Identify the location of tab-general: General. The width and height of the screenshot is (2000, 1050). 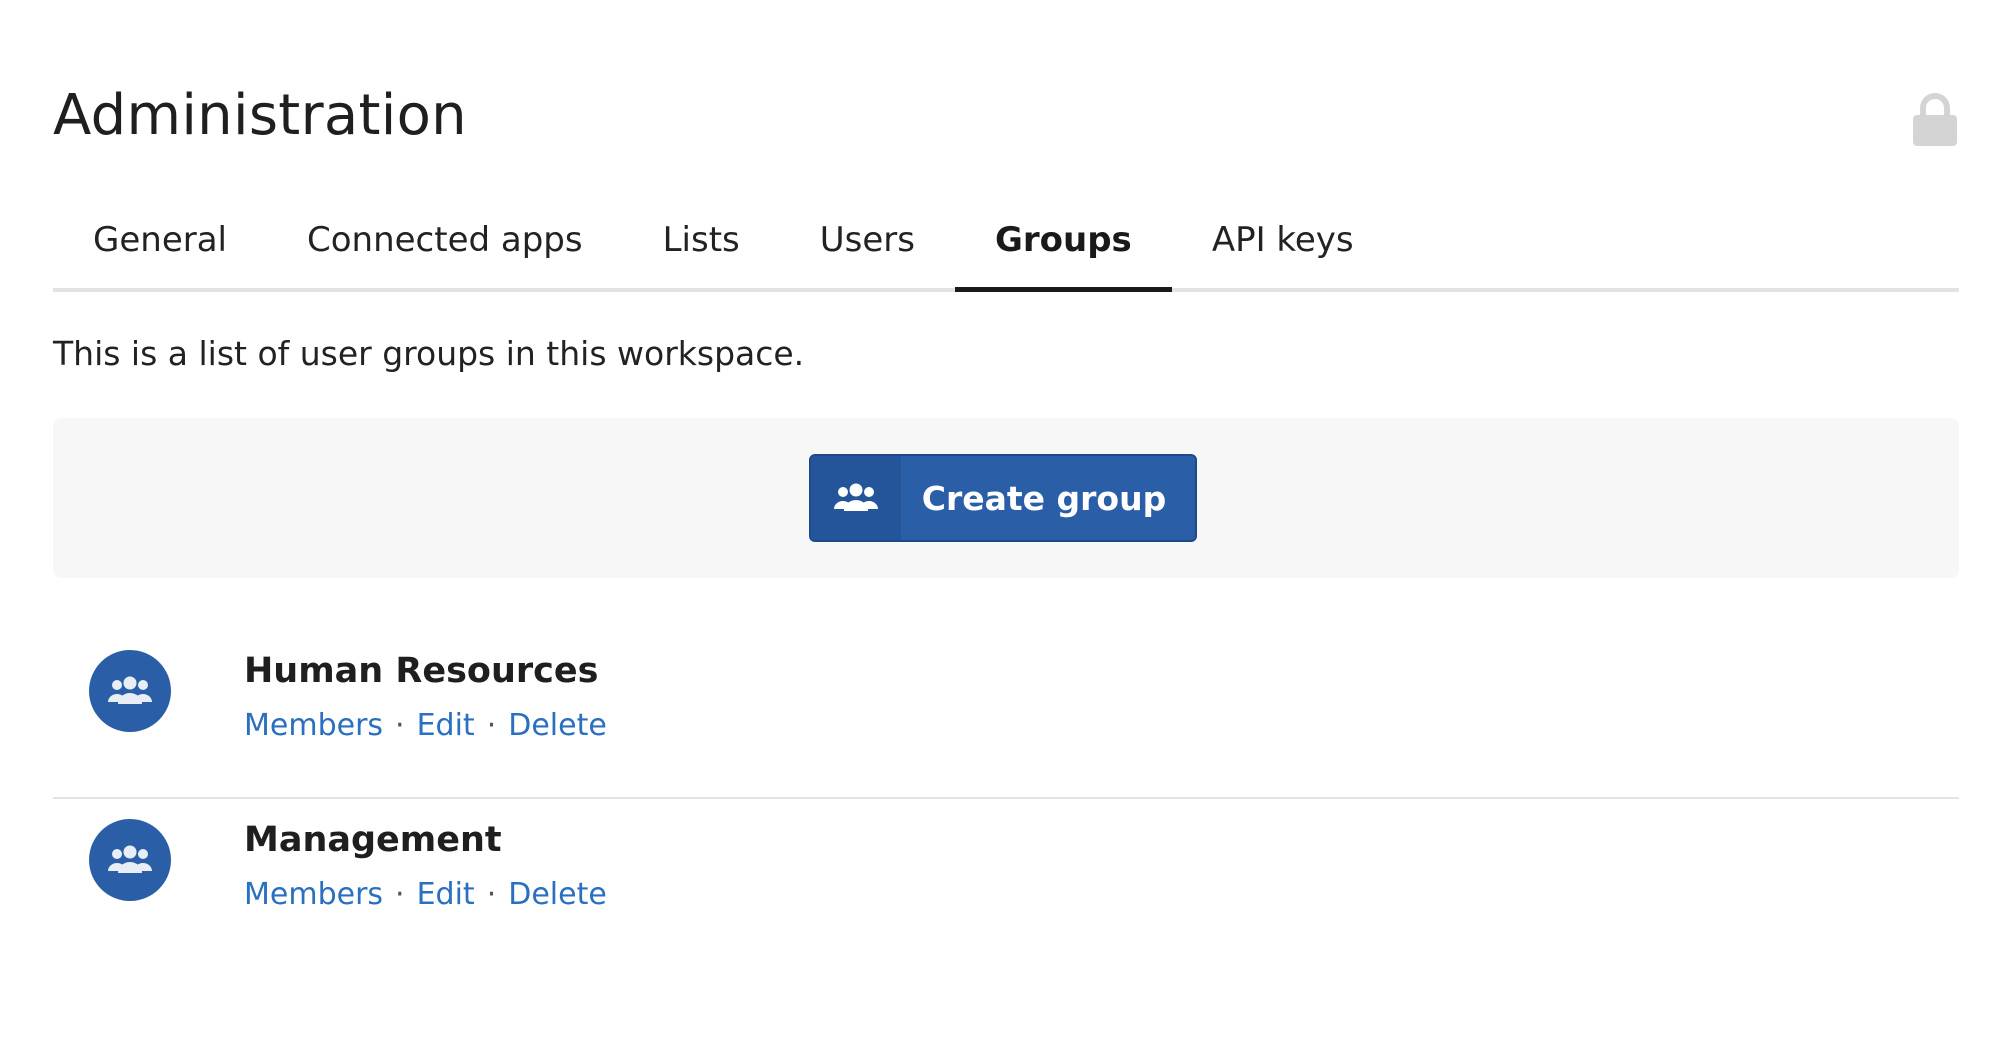
(160, 244).